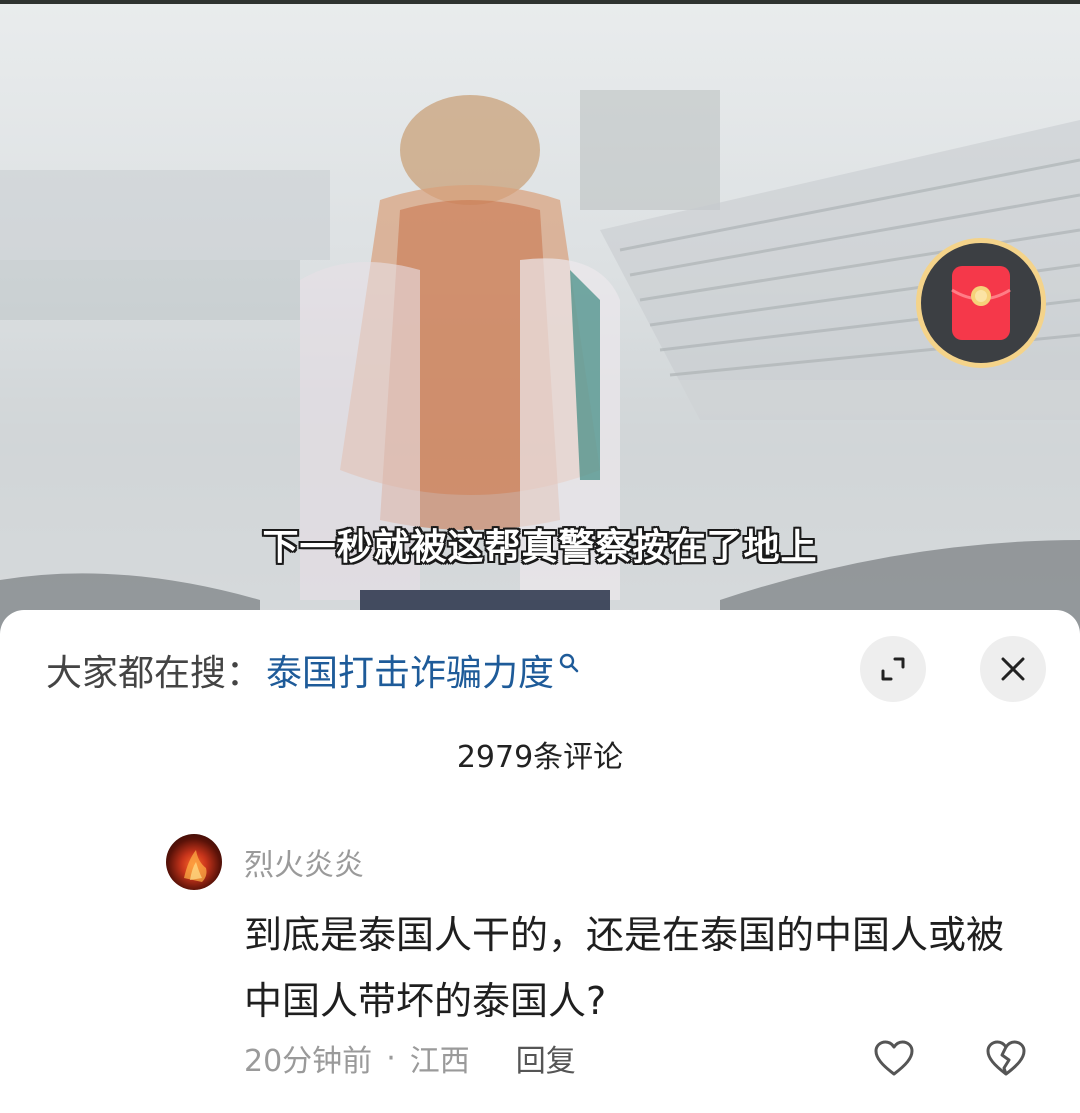  I want to click on broken-heart-icon, so click(1006, 1058).